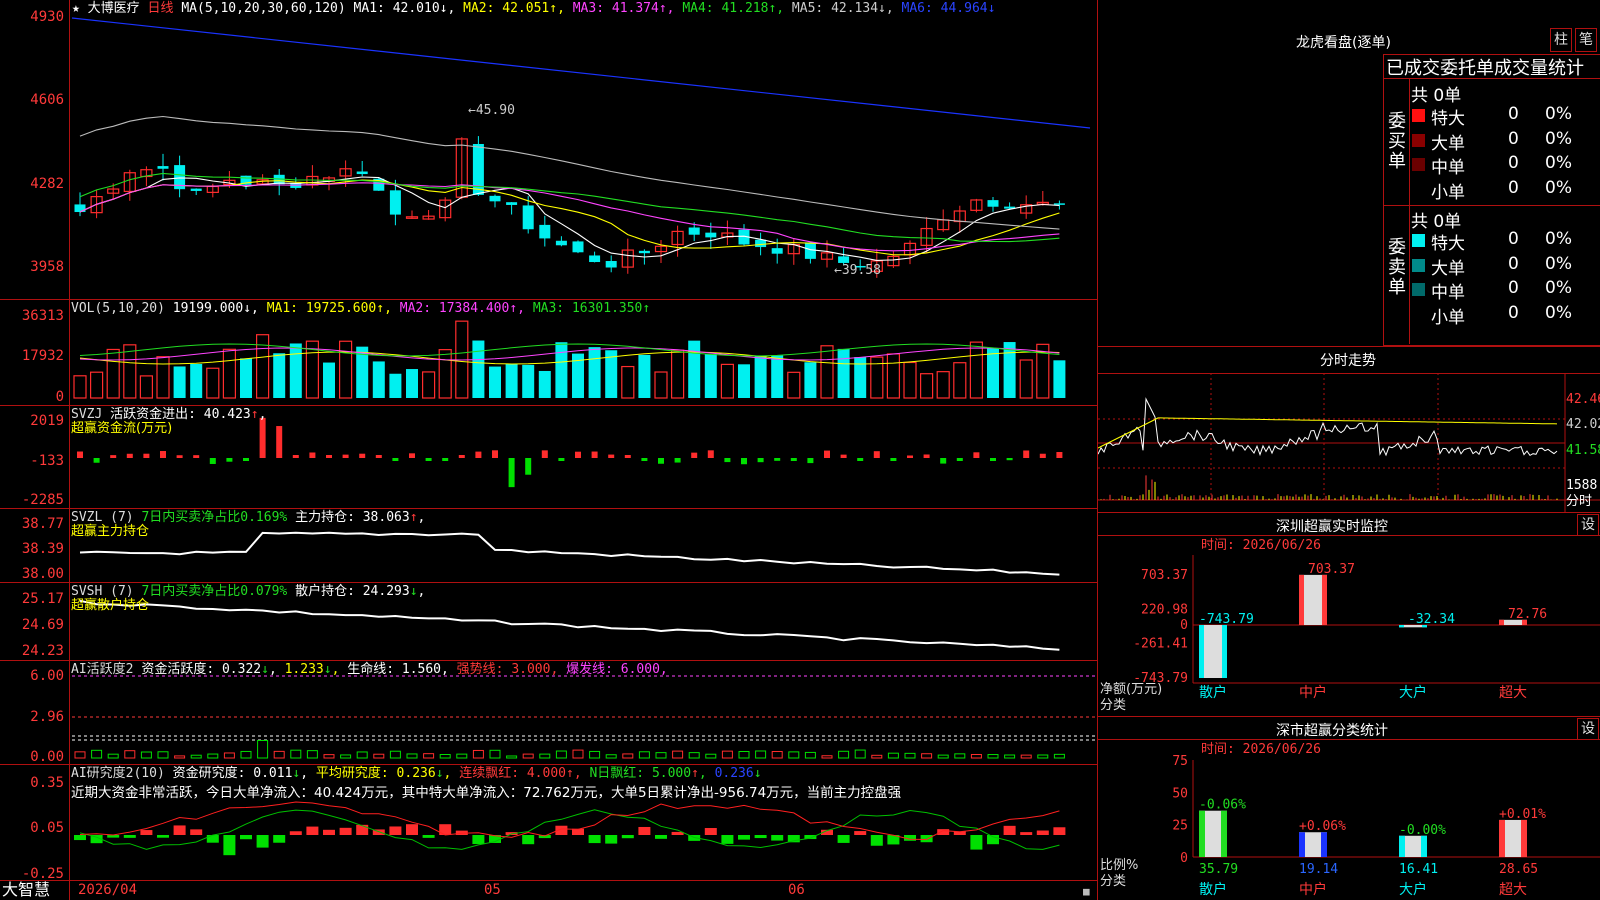 The image size is (1600, 900). What do you see at coordinates (113, 8) in the screenshot?
I see `stock-name: 大博医疗` at bounding box center [113, 8].